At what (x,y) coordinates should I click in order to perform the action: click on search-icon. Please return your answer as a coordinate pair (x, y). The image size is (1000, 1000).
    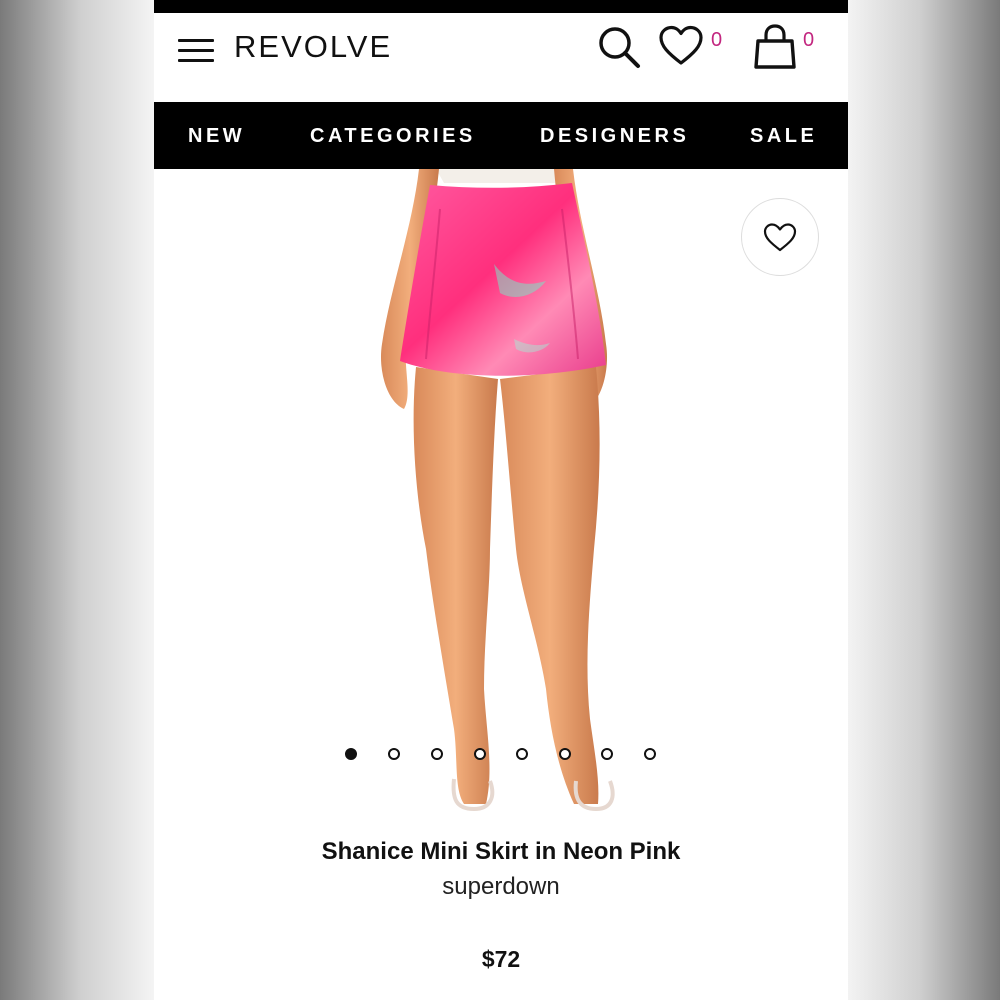
    Looking at the image, I should click on (619, 47).